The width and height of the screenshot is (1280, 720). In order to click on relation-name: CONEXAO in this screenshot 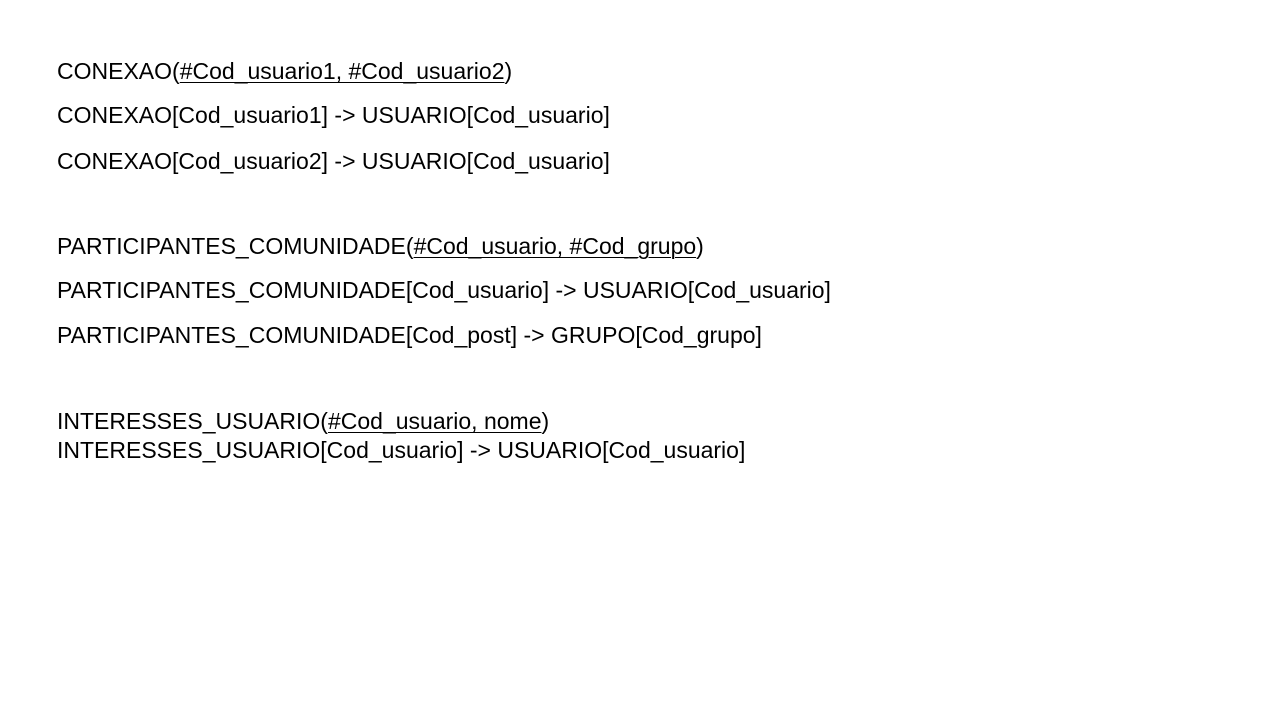, I will do `click(115, 71)`.